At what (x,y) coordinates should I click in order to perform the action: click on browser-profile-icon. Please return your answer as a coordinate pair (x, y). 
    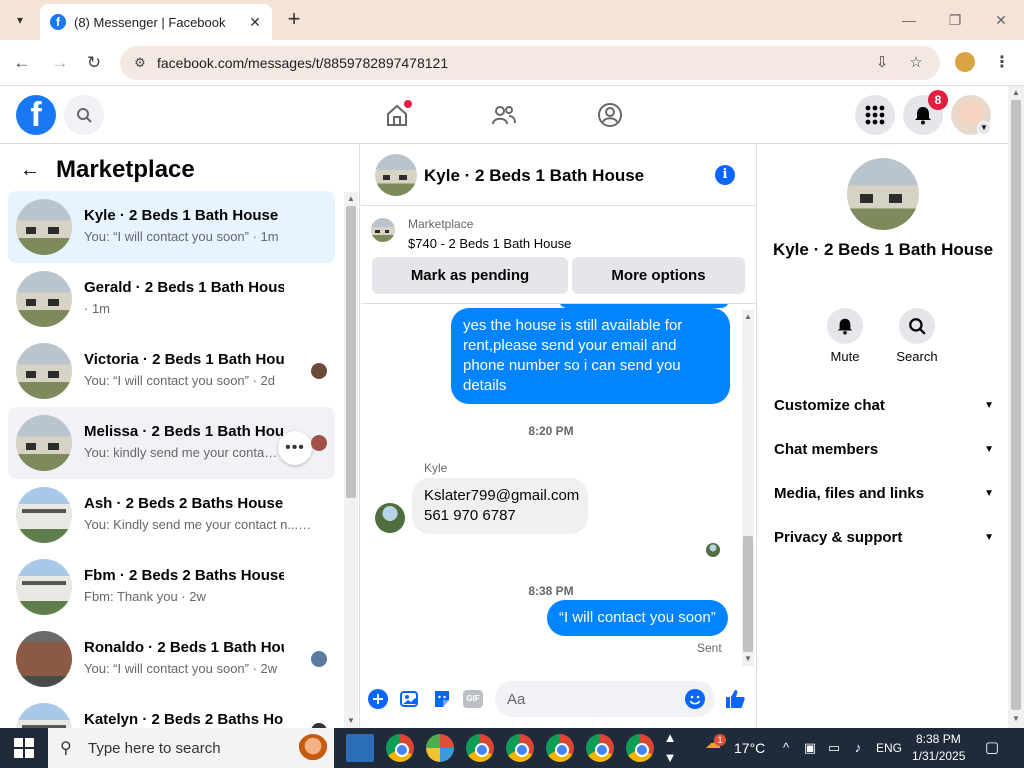
    Looking at the image, I should click on (965, 62).